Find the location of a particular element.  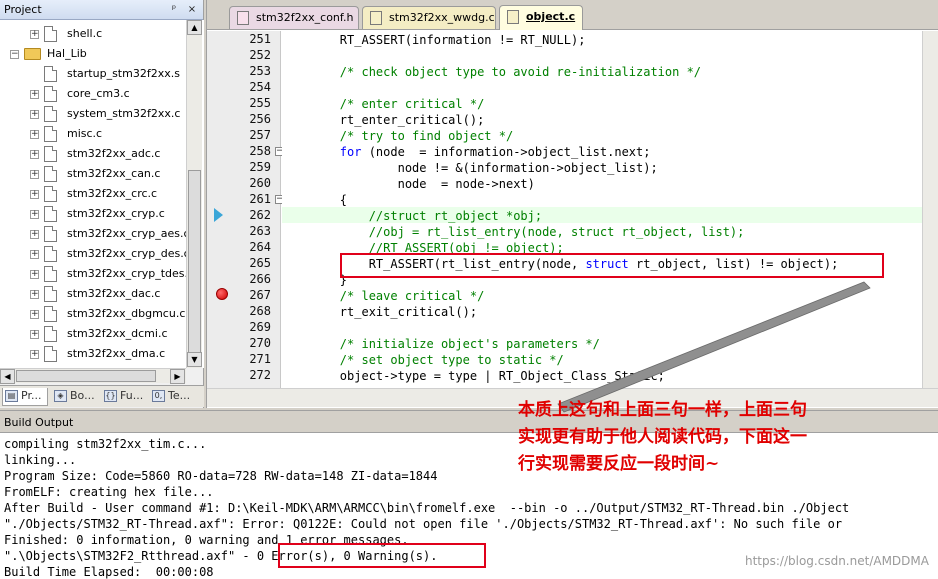

tab-object-c: object.c is located at coordinates (541, 17).